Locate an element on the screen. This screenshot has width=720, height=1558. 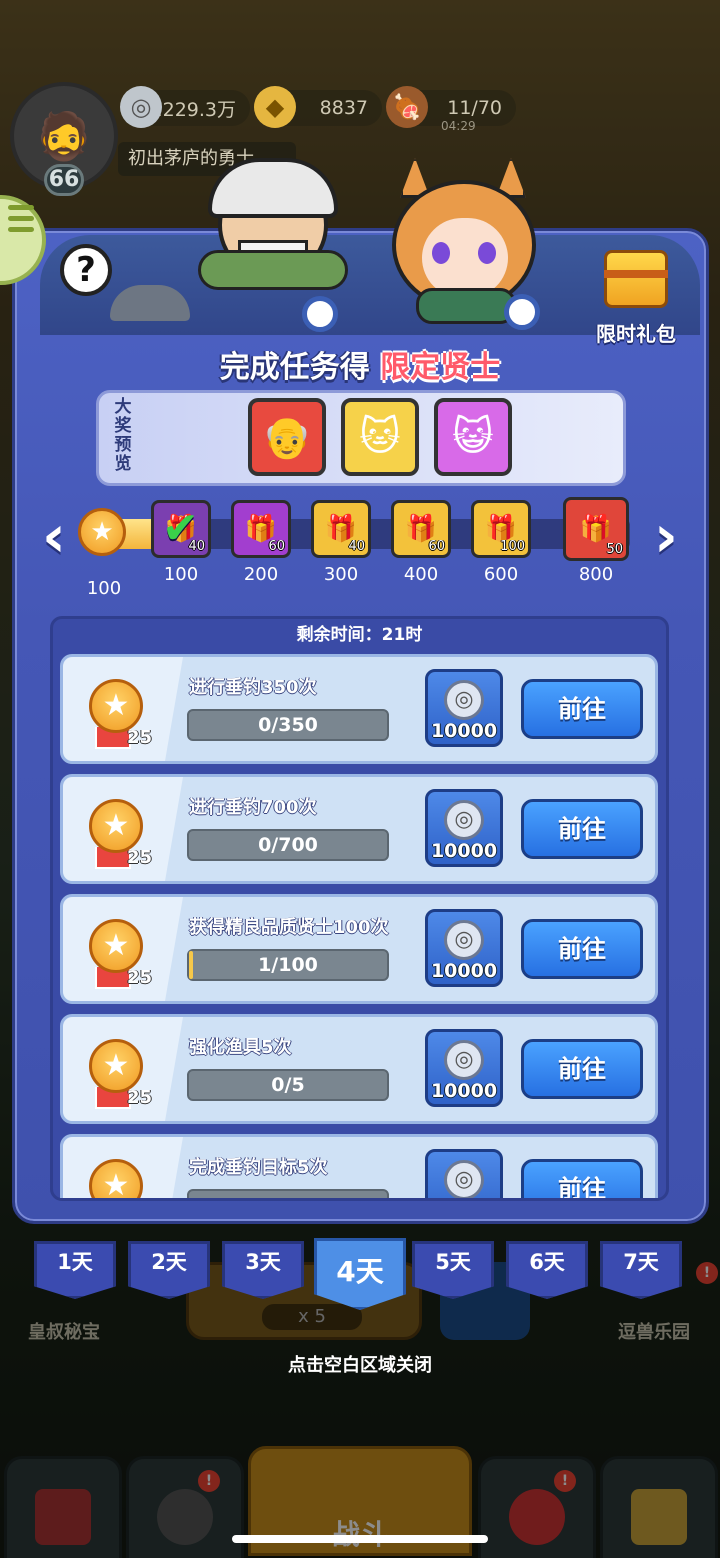
task-progress-bar: 0/5 is located at coordinates (288, 1085).